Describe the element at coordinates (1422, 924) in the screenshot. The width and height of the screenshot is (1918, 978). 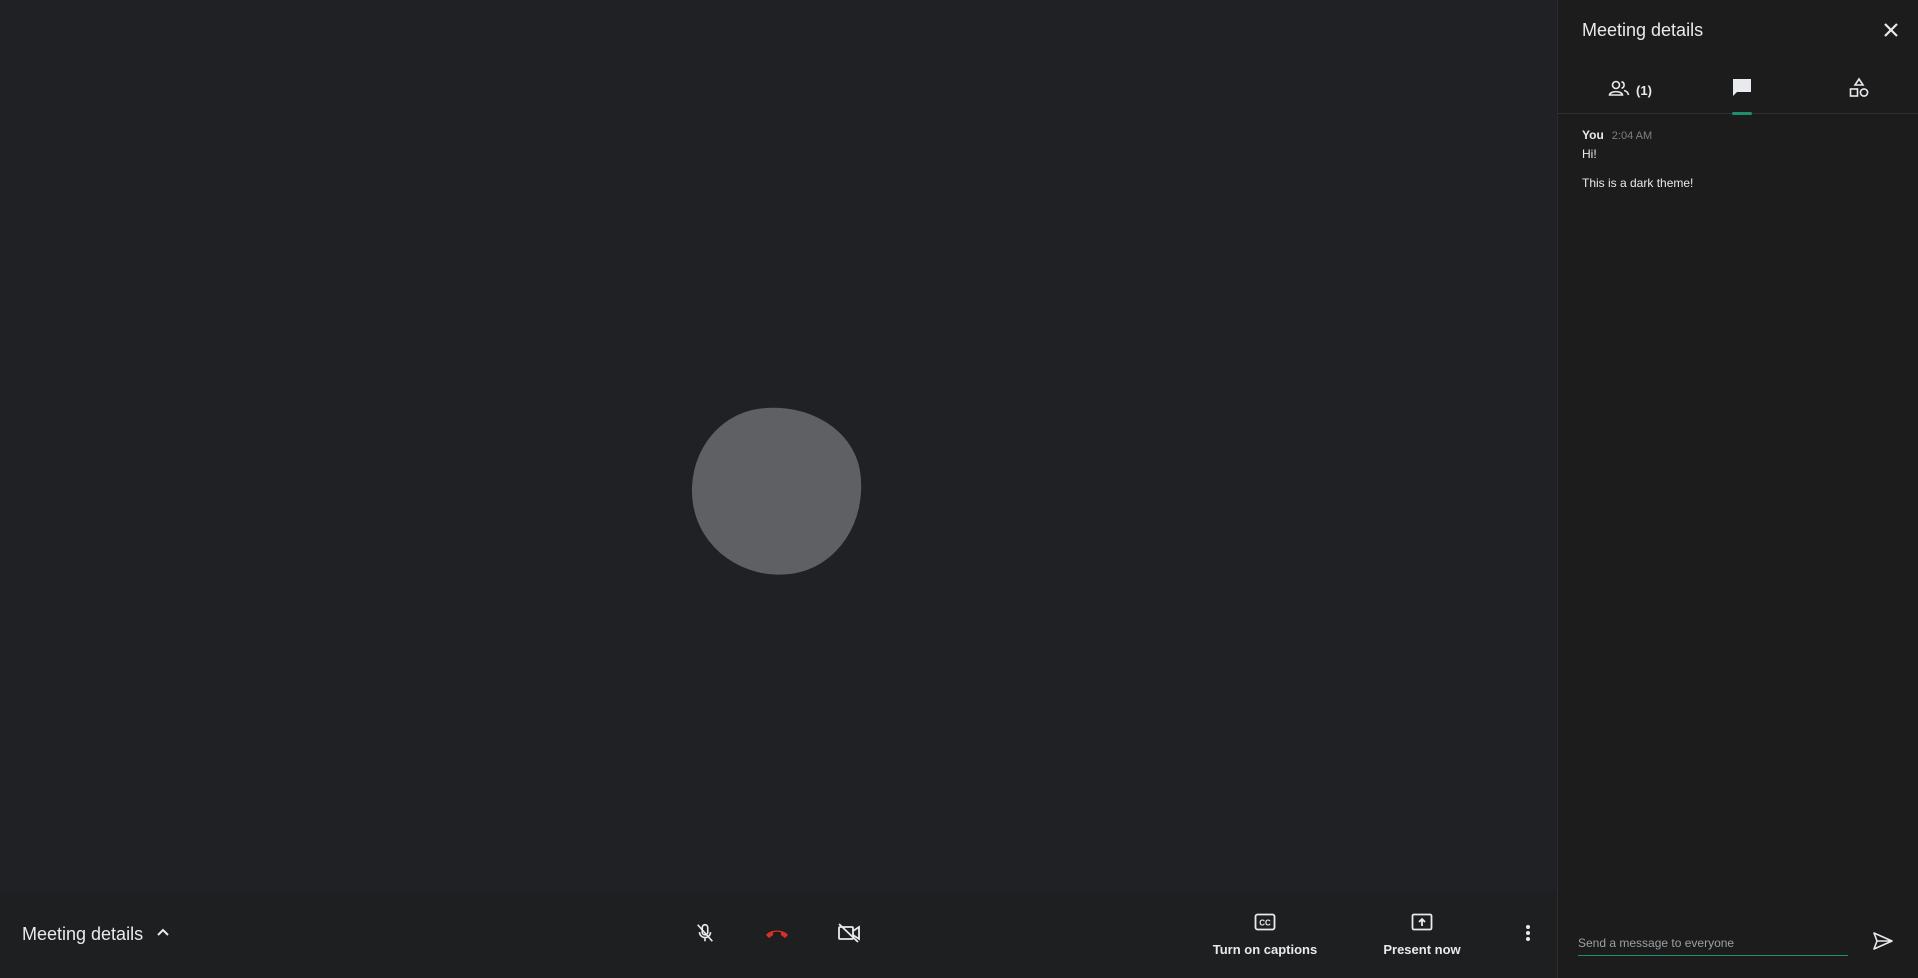
I see `present-to-all-icon` at that location.